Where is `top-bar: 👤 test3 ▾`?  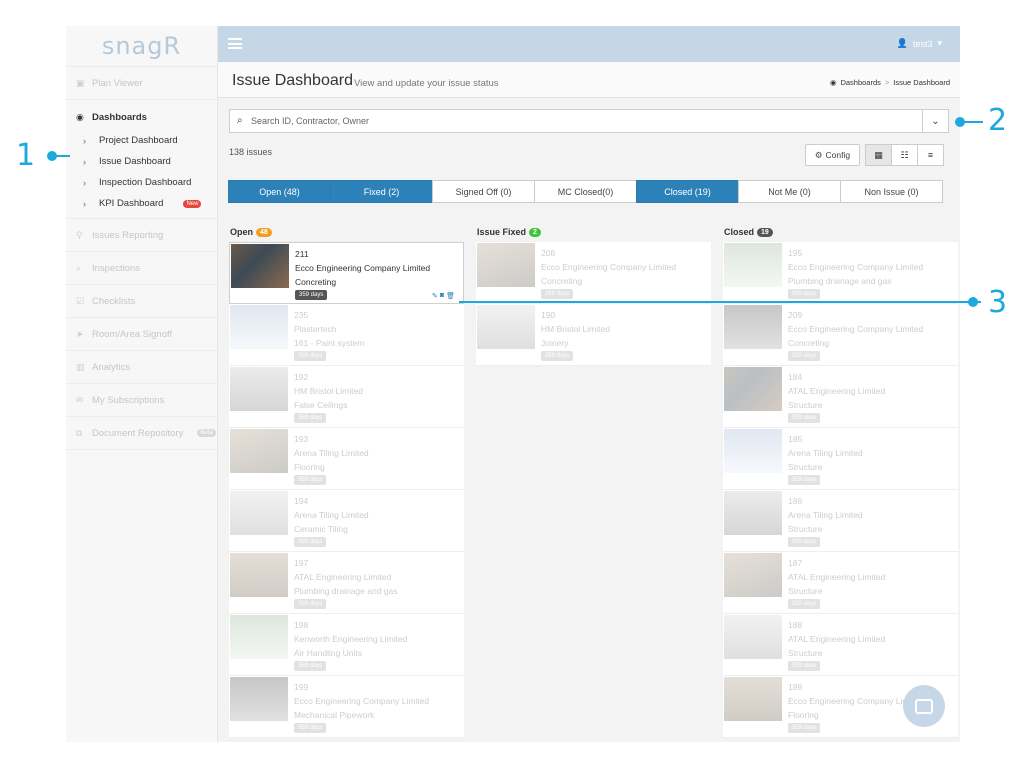
top-bar: 👤 test3 ▾ is located at coordinates (589, 44).